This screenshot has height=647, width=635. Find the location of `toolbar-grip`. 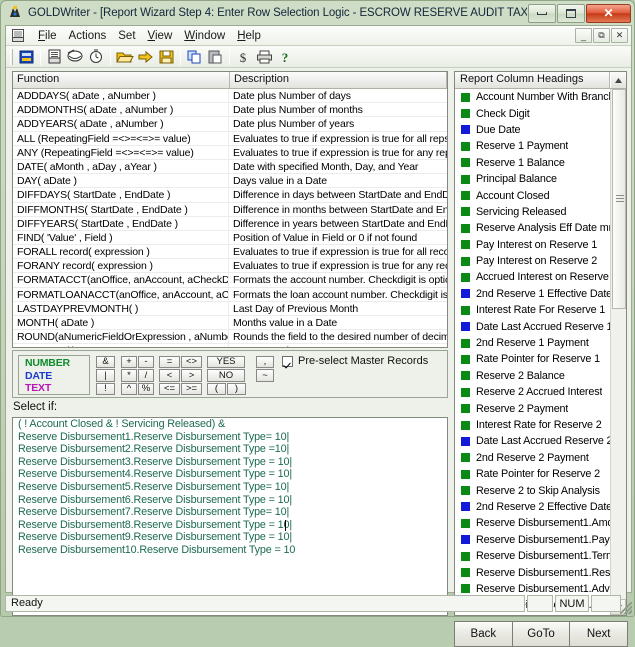

toolbar-grip is located at coordinates (11, 56).